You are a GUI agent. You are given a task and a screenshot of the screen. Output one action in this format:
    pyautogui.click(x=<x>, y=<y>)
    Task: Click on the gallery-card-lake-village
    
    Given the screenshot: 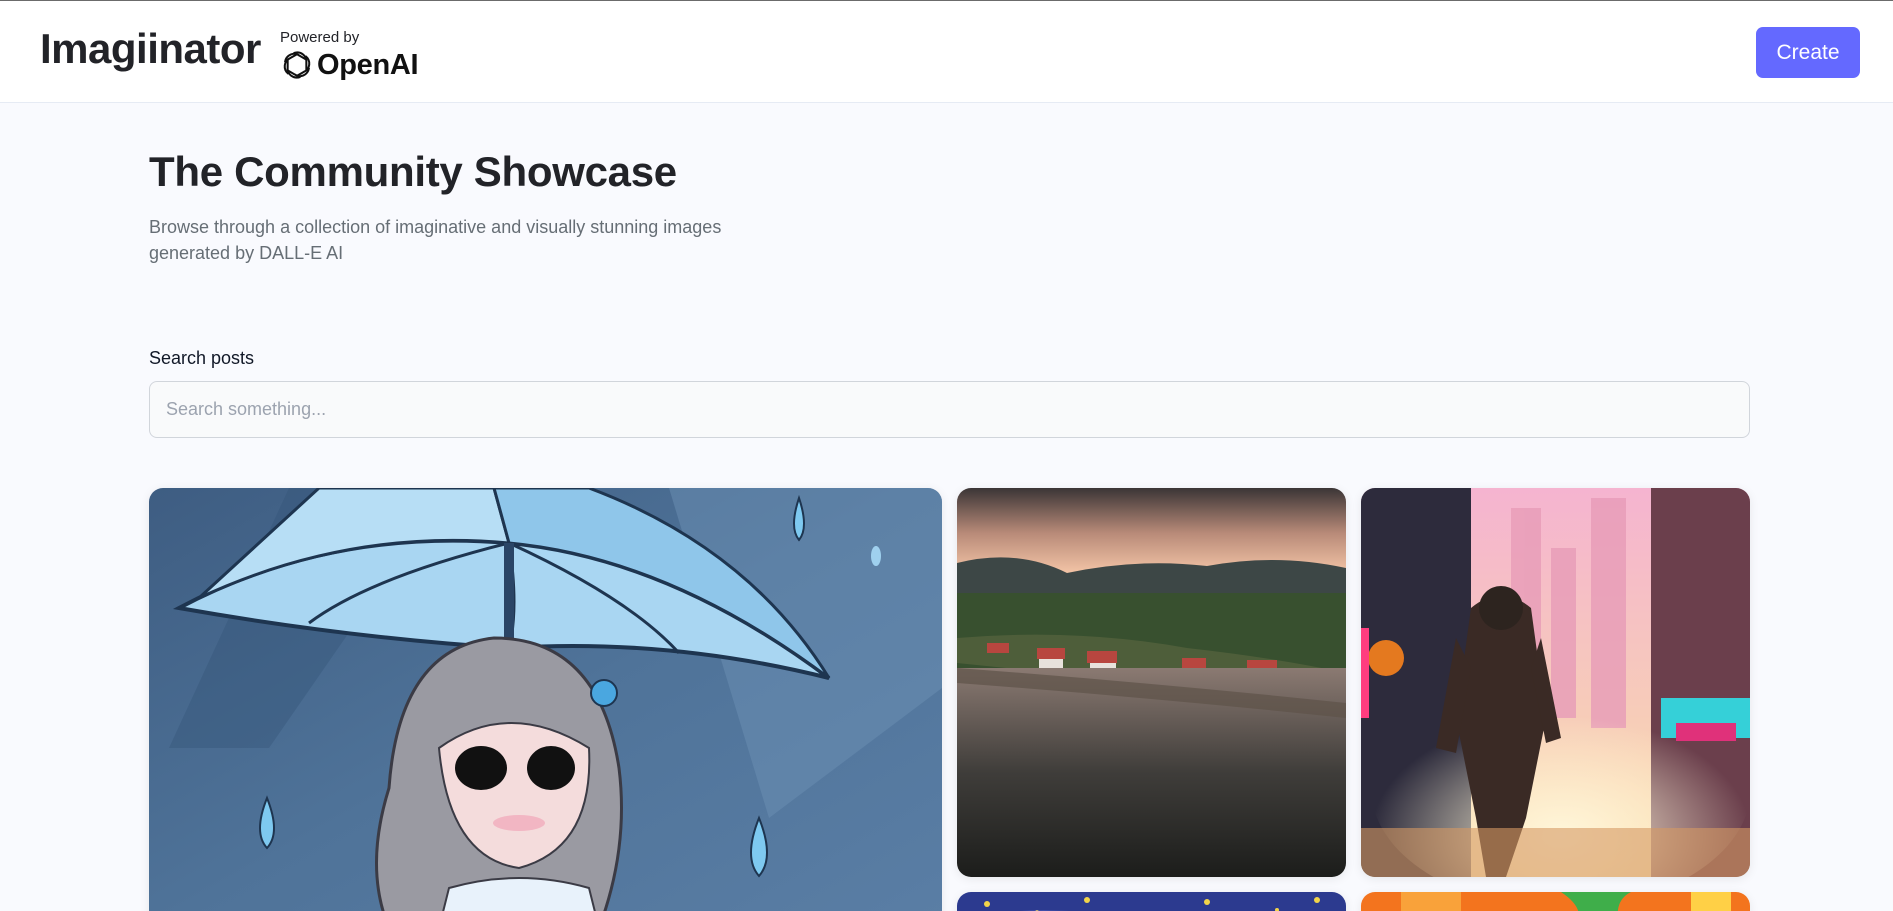 What is the action you would take?
    pyautogui.click(x=1151, y=682)
    